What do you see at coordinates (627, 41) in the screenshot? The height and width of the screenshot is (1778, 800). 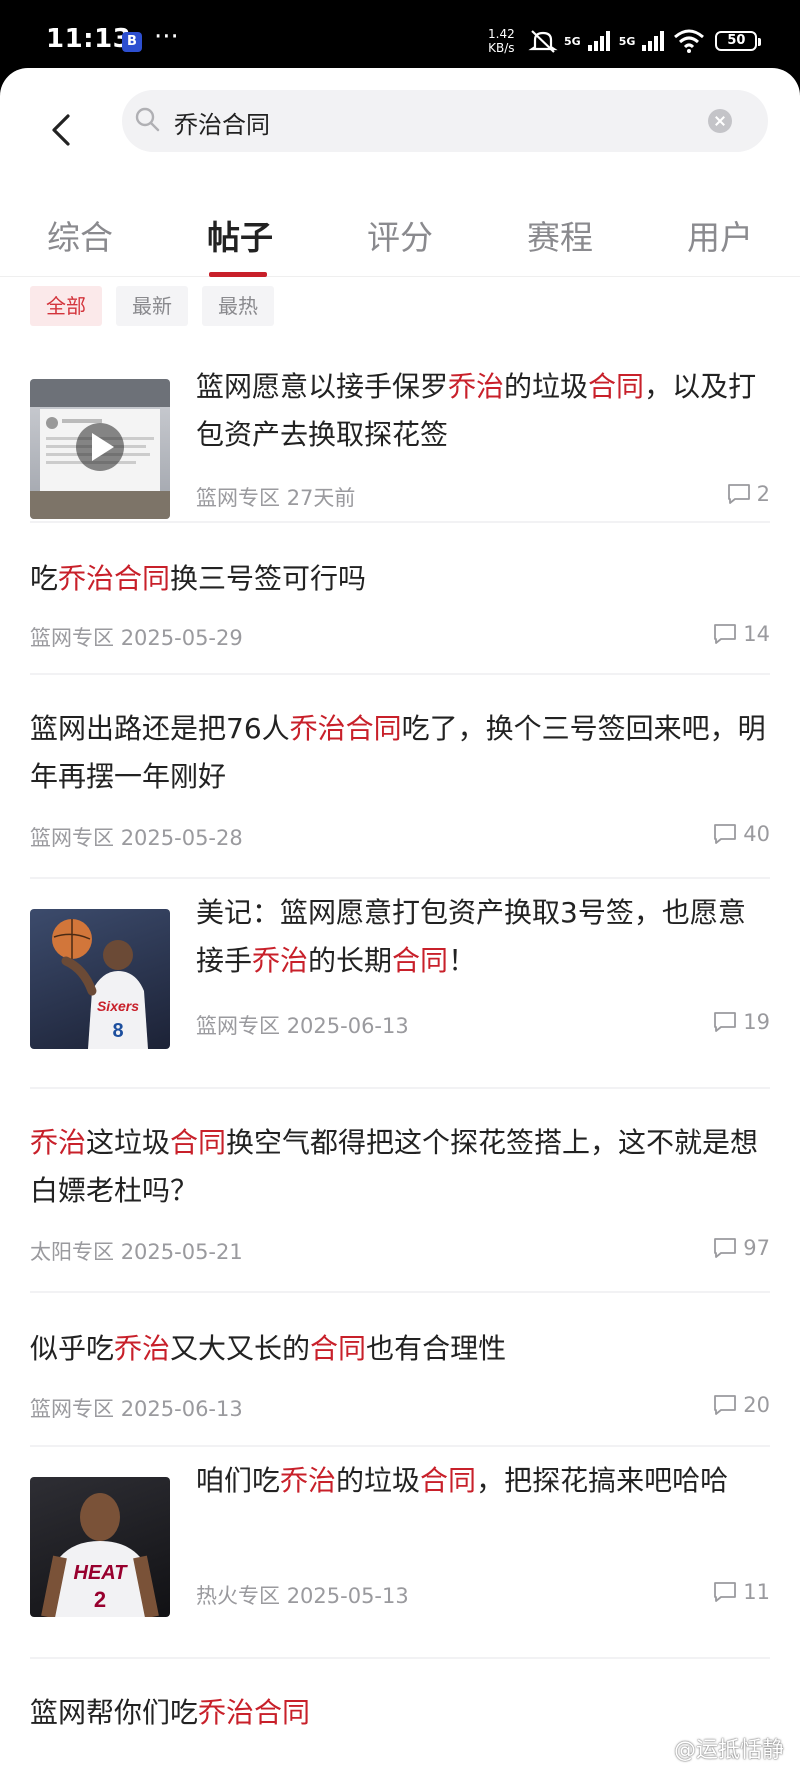 I see `network-type-2: 5G` at bounding box center [627, 41].